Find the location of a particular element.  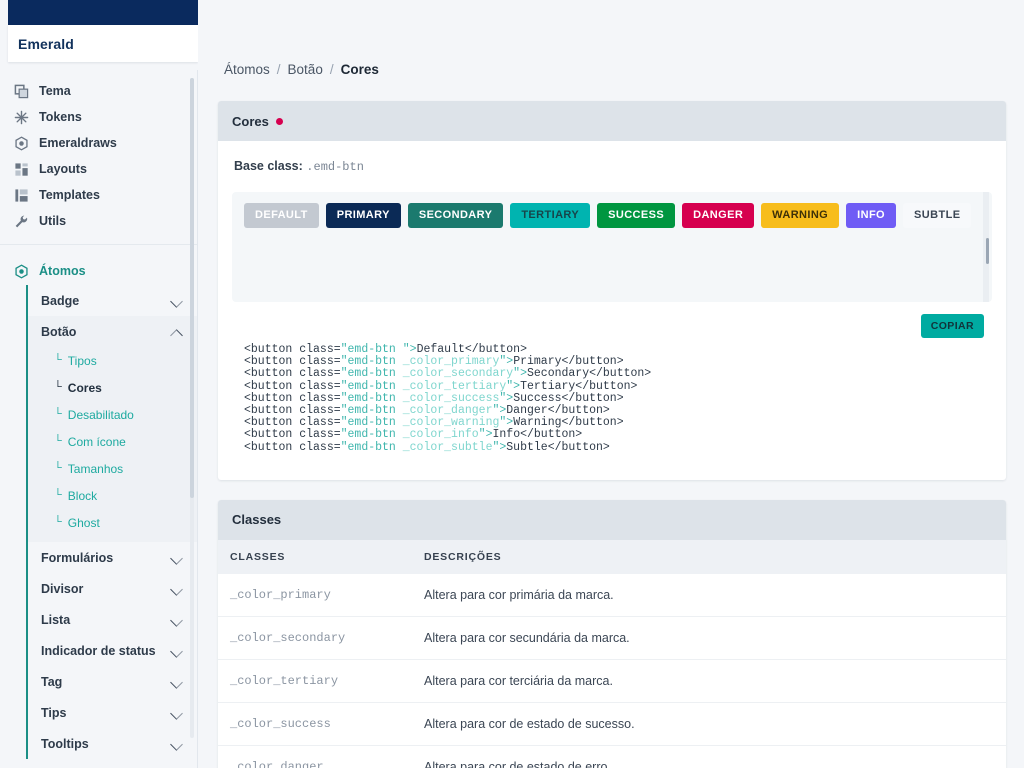

variant-button-success: SUCCESS is located at coordinates (636, 215).